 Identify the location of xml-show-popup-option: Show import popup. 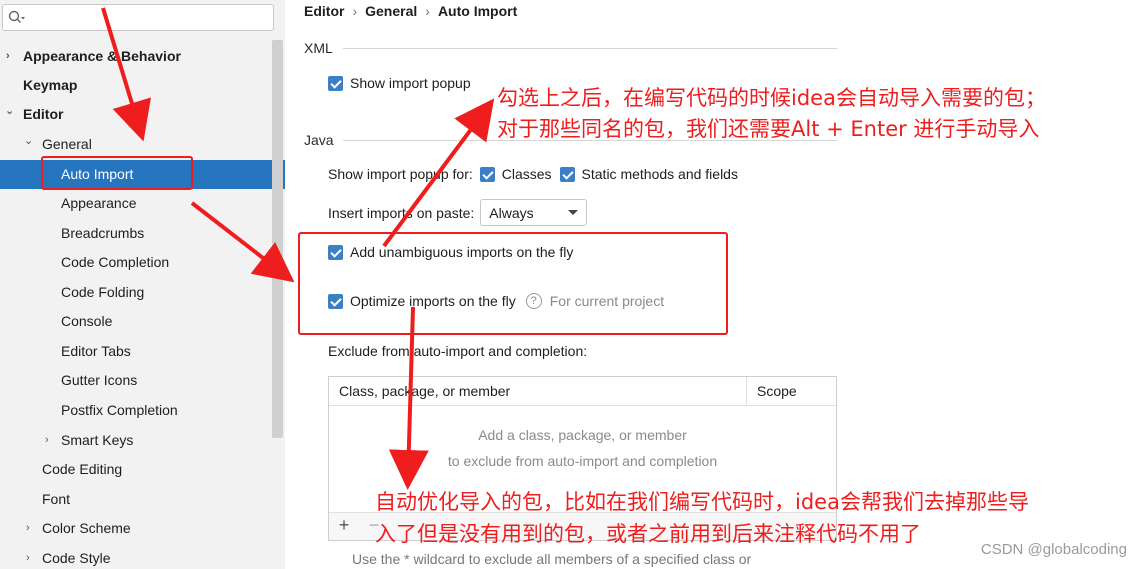
(399, 83).